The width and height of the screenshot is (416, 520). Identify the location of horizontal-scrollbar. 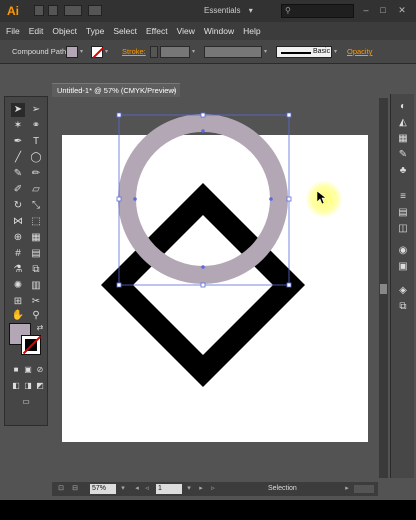
(364, 489).